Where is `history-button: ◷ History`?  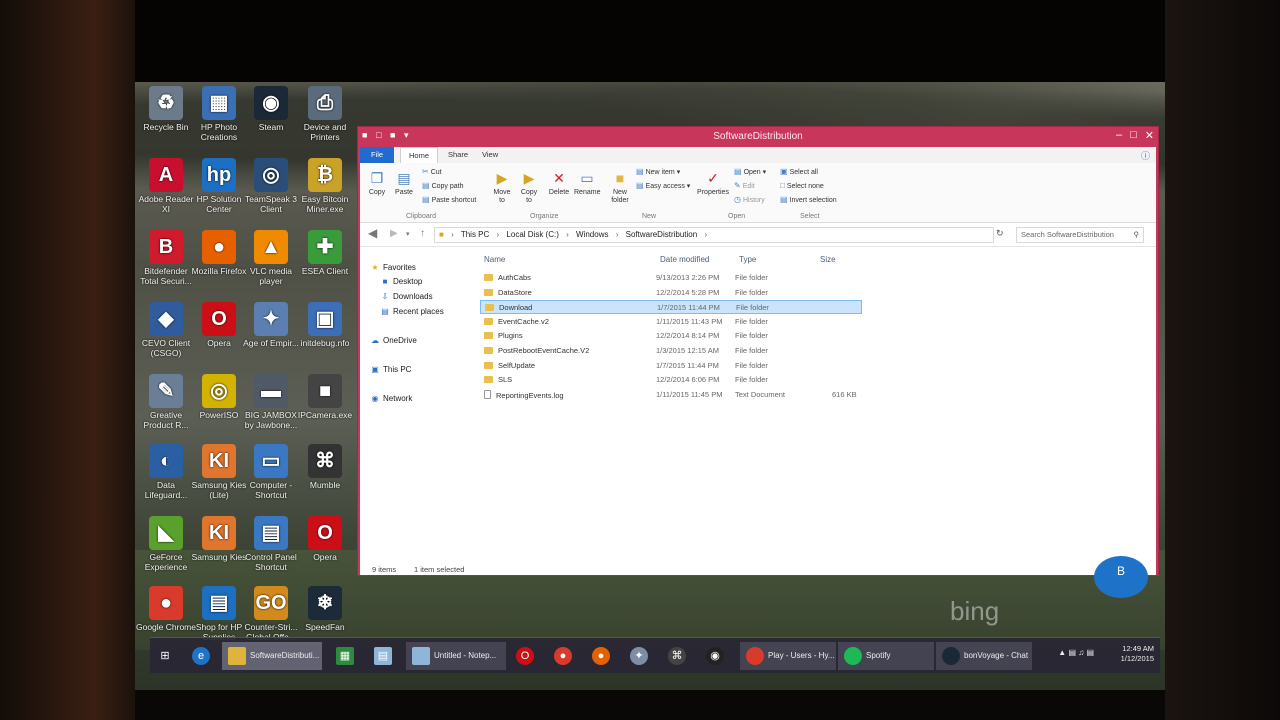 history-button: ◷ History is located at coordinates (749, 200).